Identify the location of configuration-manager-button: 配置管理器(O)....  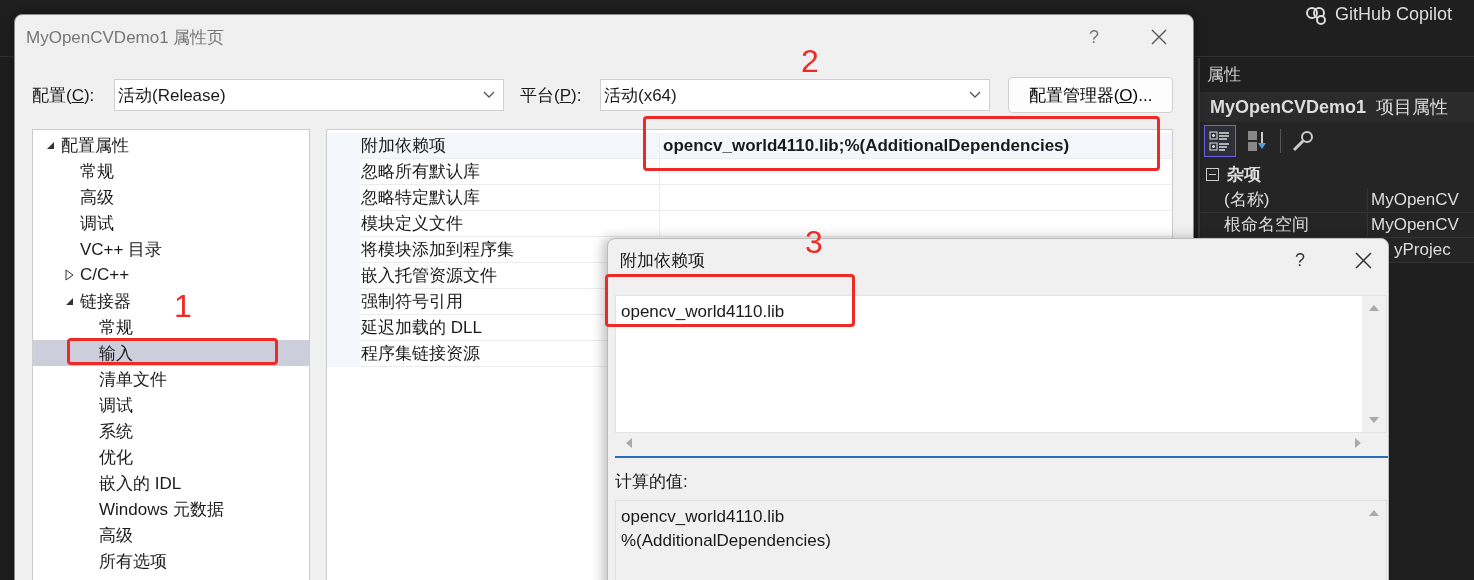
(1090, 95).